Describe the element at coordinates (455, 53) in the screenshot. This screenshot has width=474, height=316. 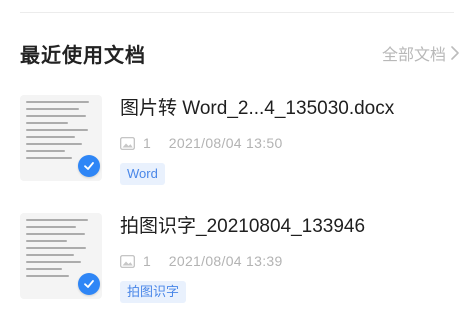
I see `chevron-right-icon` at that location.